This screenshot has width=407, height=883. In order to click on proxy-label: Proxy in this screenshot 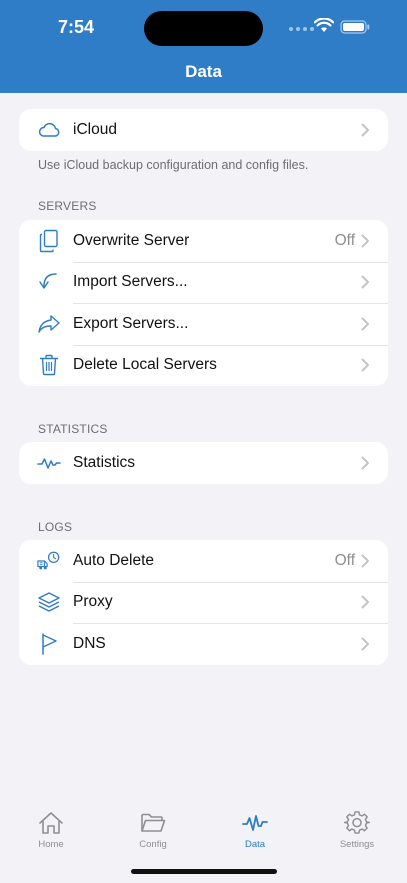, I will do `click(93, 602)`.